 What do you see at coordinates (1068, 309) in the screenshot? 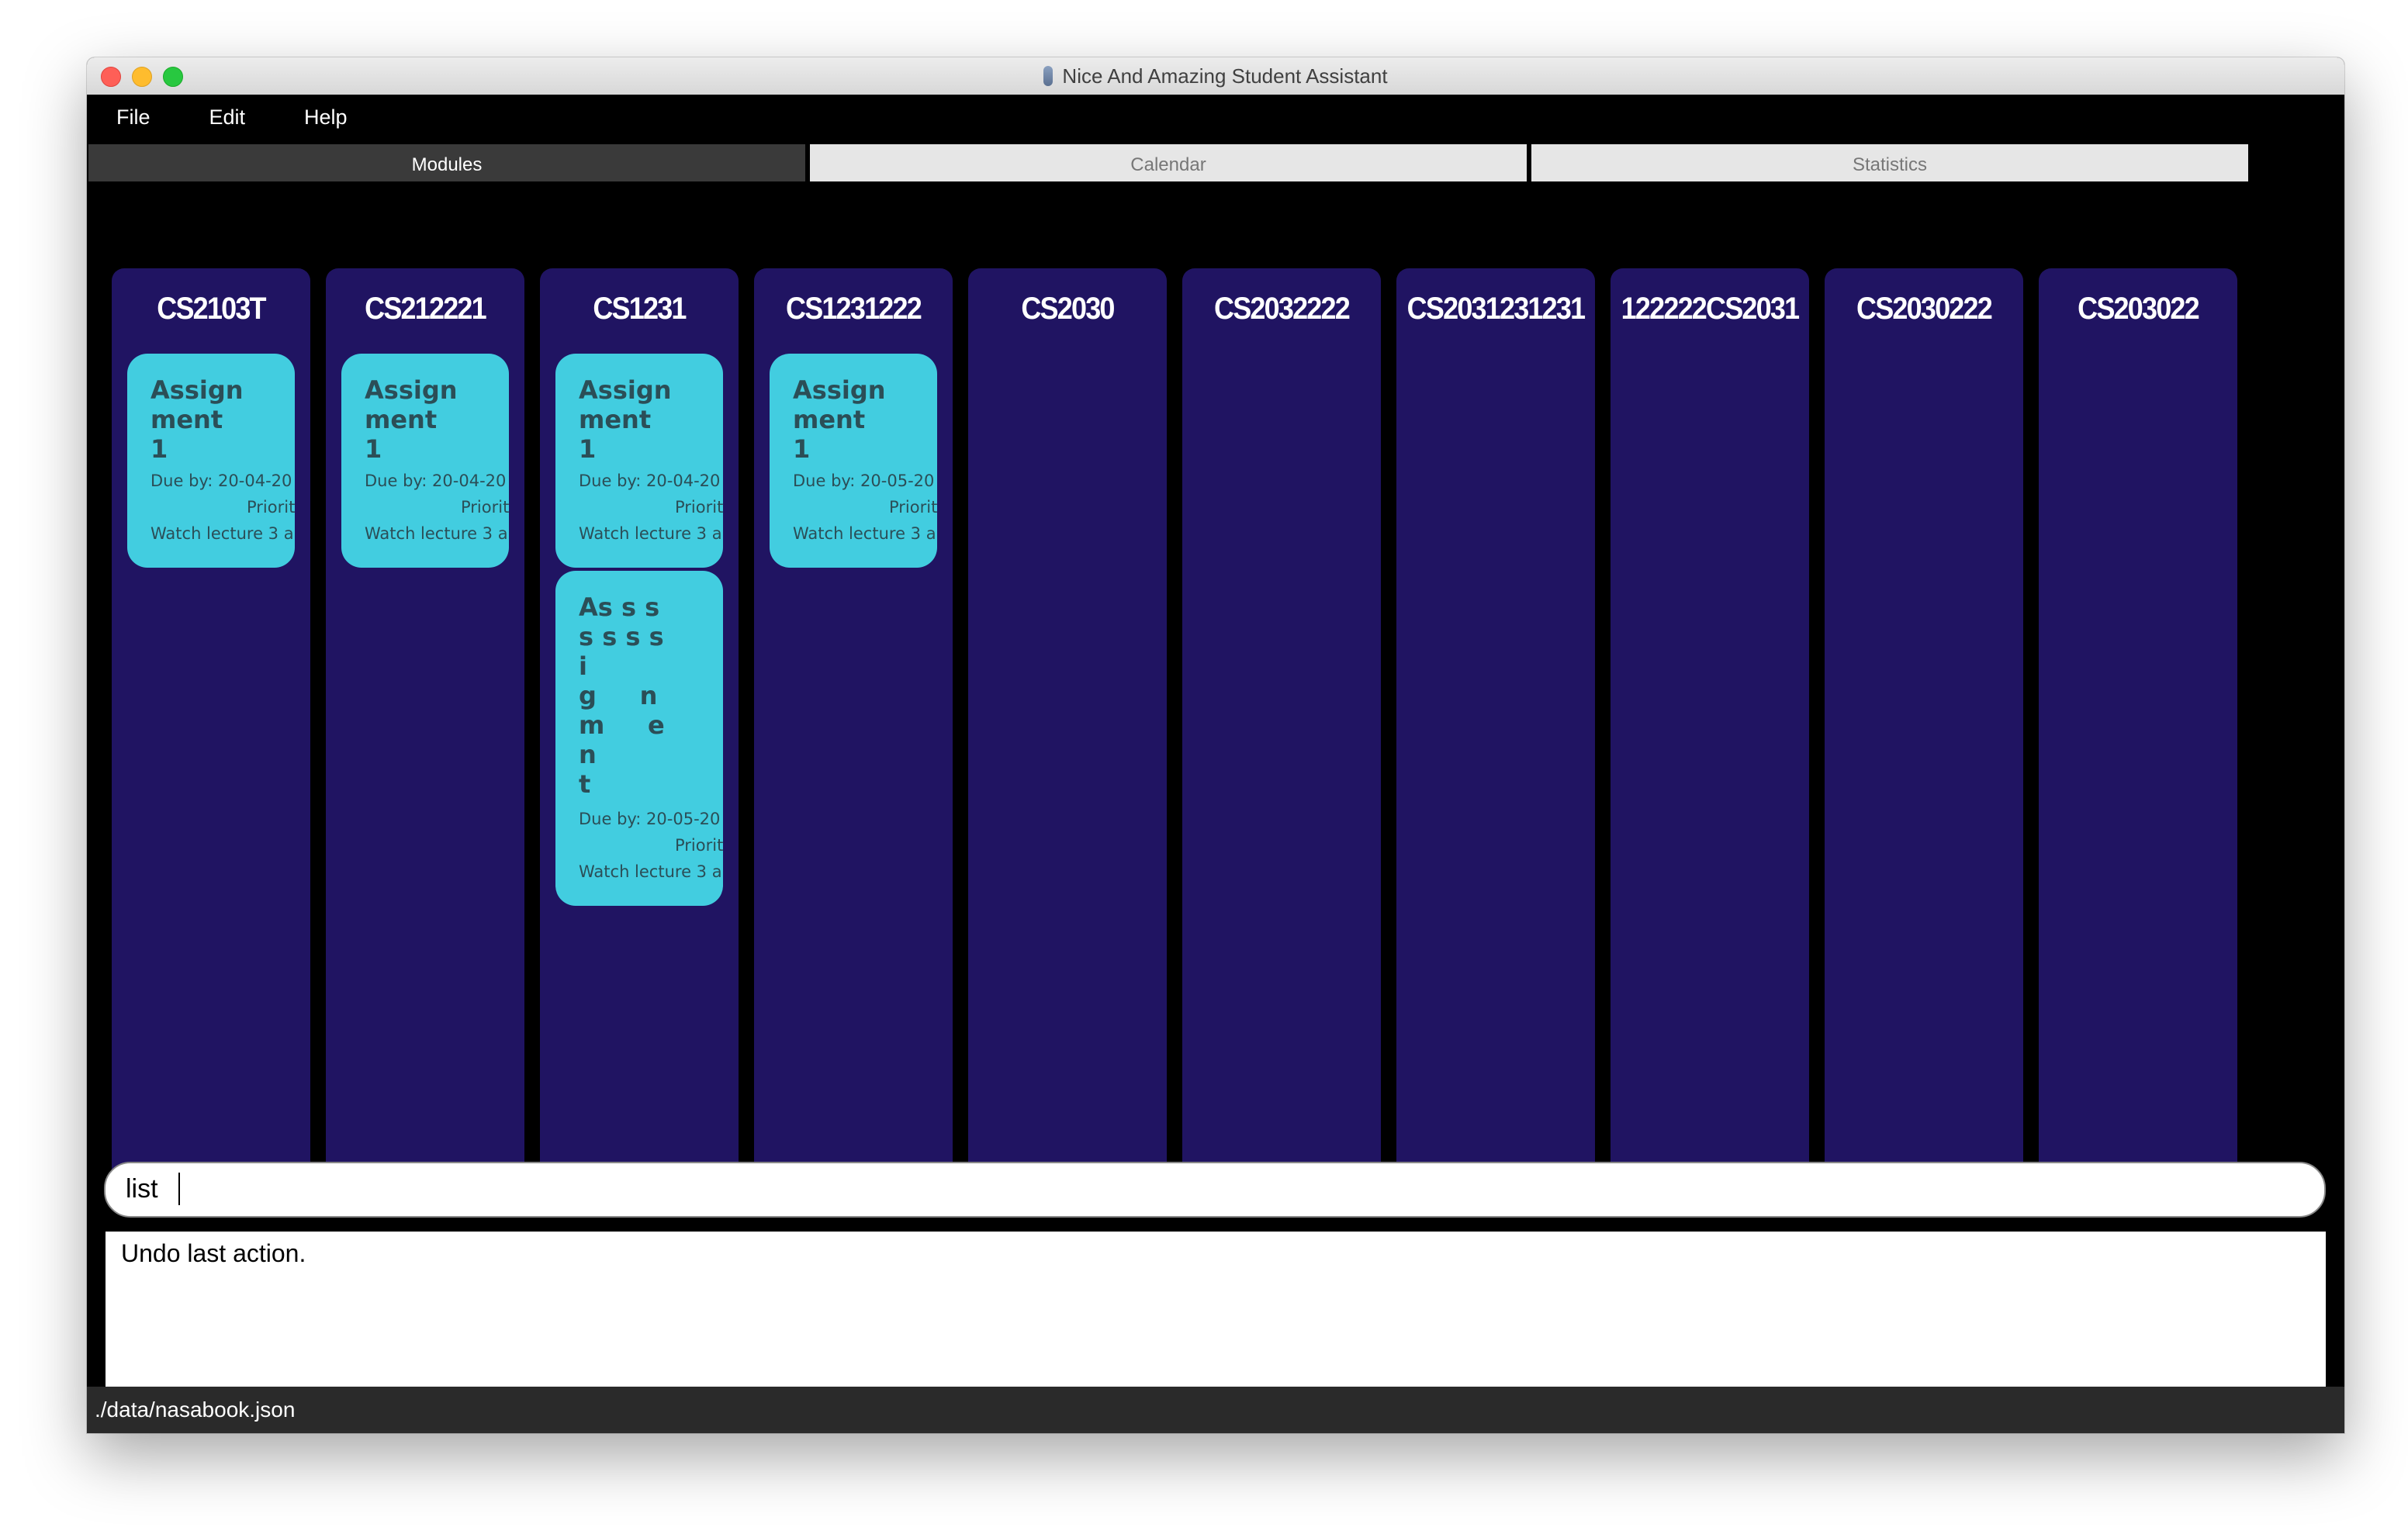
I see `module-code: CS2030` at bounding box center [1068, 309].